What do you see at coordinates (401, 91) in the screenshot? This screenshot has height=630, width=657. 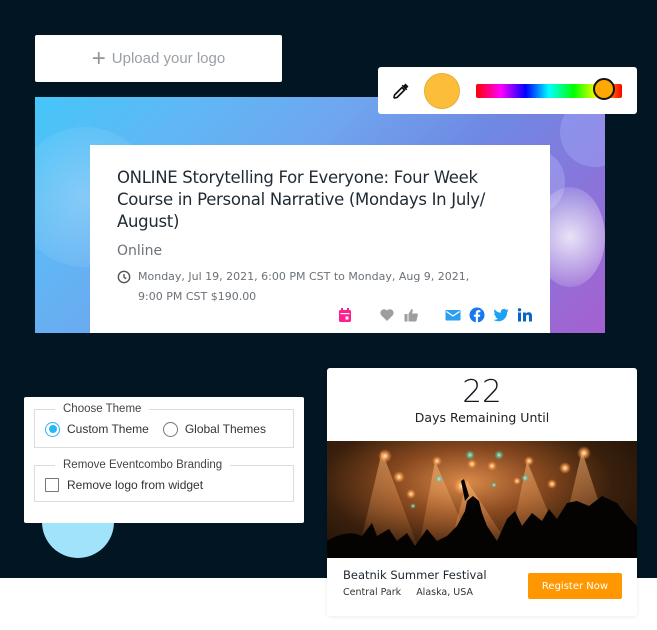 I see `eyedropper-icon` at bounding box center [401, 91].